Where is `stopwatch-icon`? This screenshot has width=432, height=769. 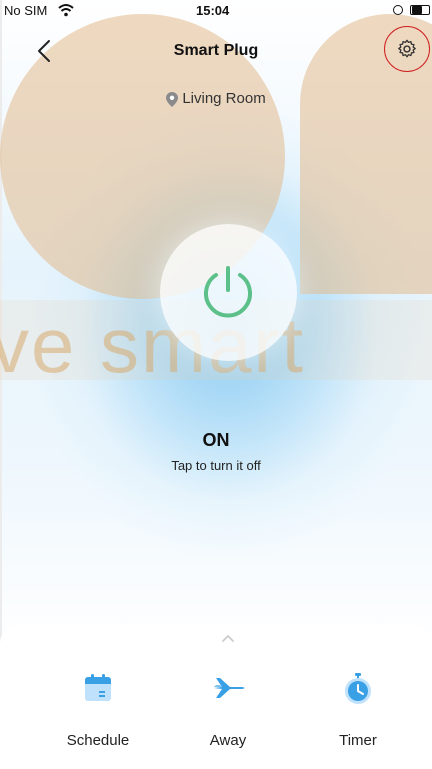 stopwatch-icon is located at coordinates (358, 688).